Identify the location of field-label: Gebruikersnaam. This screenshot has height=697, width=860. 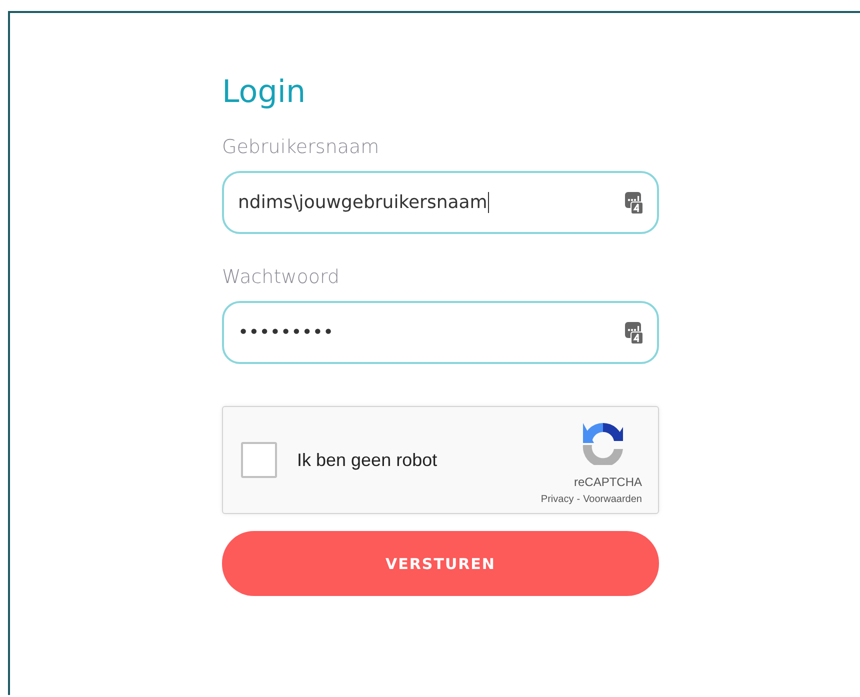
(301, 147).